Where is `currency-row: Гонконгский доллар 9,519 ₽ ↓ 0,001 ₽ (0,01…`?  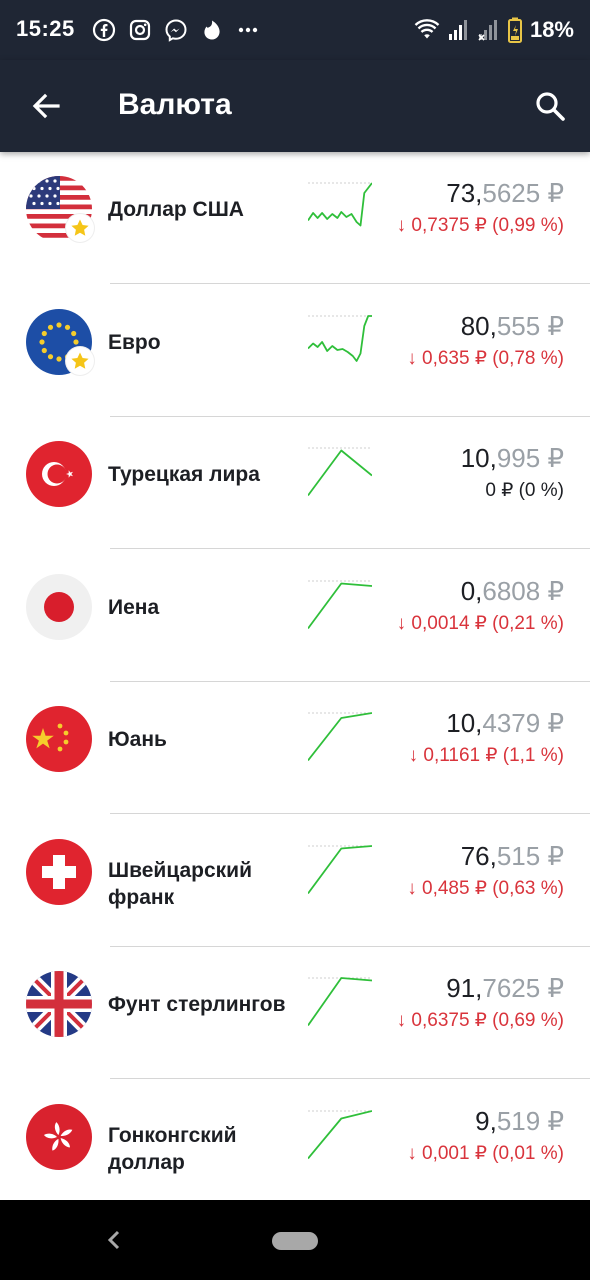 currency-row: Гонконгский доллар 9,519 ₽ ↓ 0,001 ₽ (0,01… is located at coordinates (295, 1140).